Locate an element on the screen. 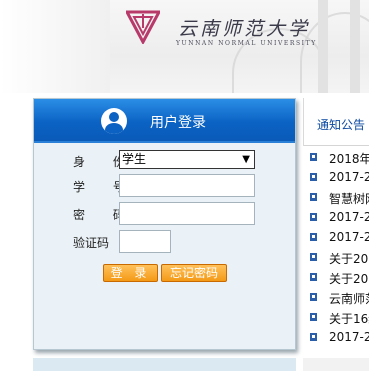  identity-select: 学生 ▼ is located at coordinates (187, 159).